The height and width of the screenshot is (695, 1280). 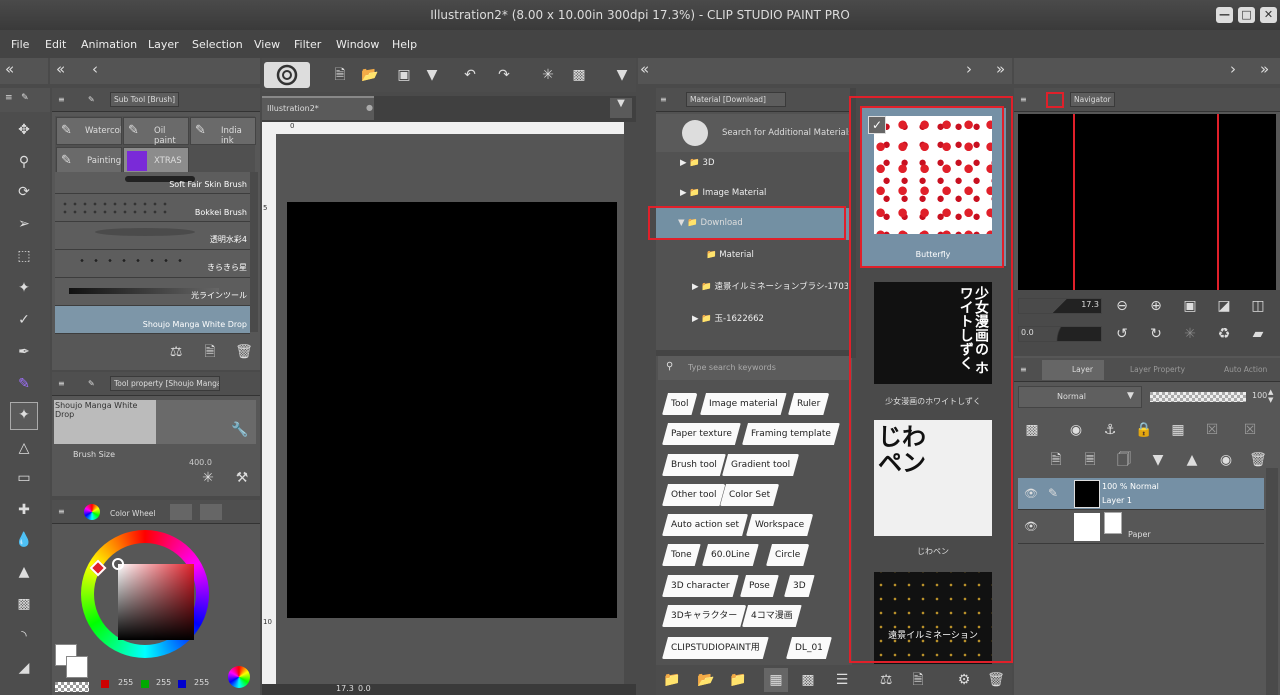 I want to click on large-thumbnail-icon: ▦, so click(x=776, y=680).